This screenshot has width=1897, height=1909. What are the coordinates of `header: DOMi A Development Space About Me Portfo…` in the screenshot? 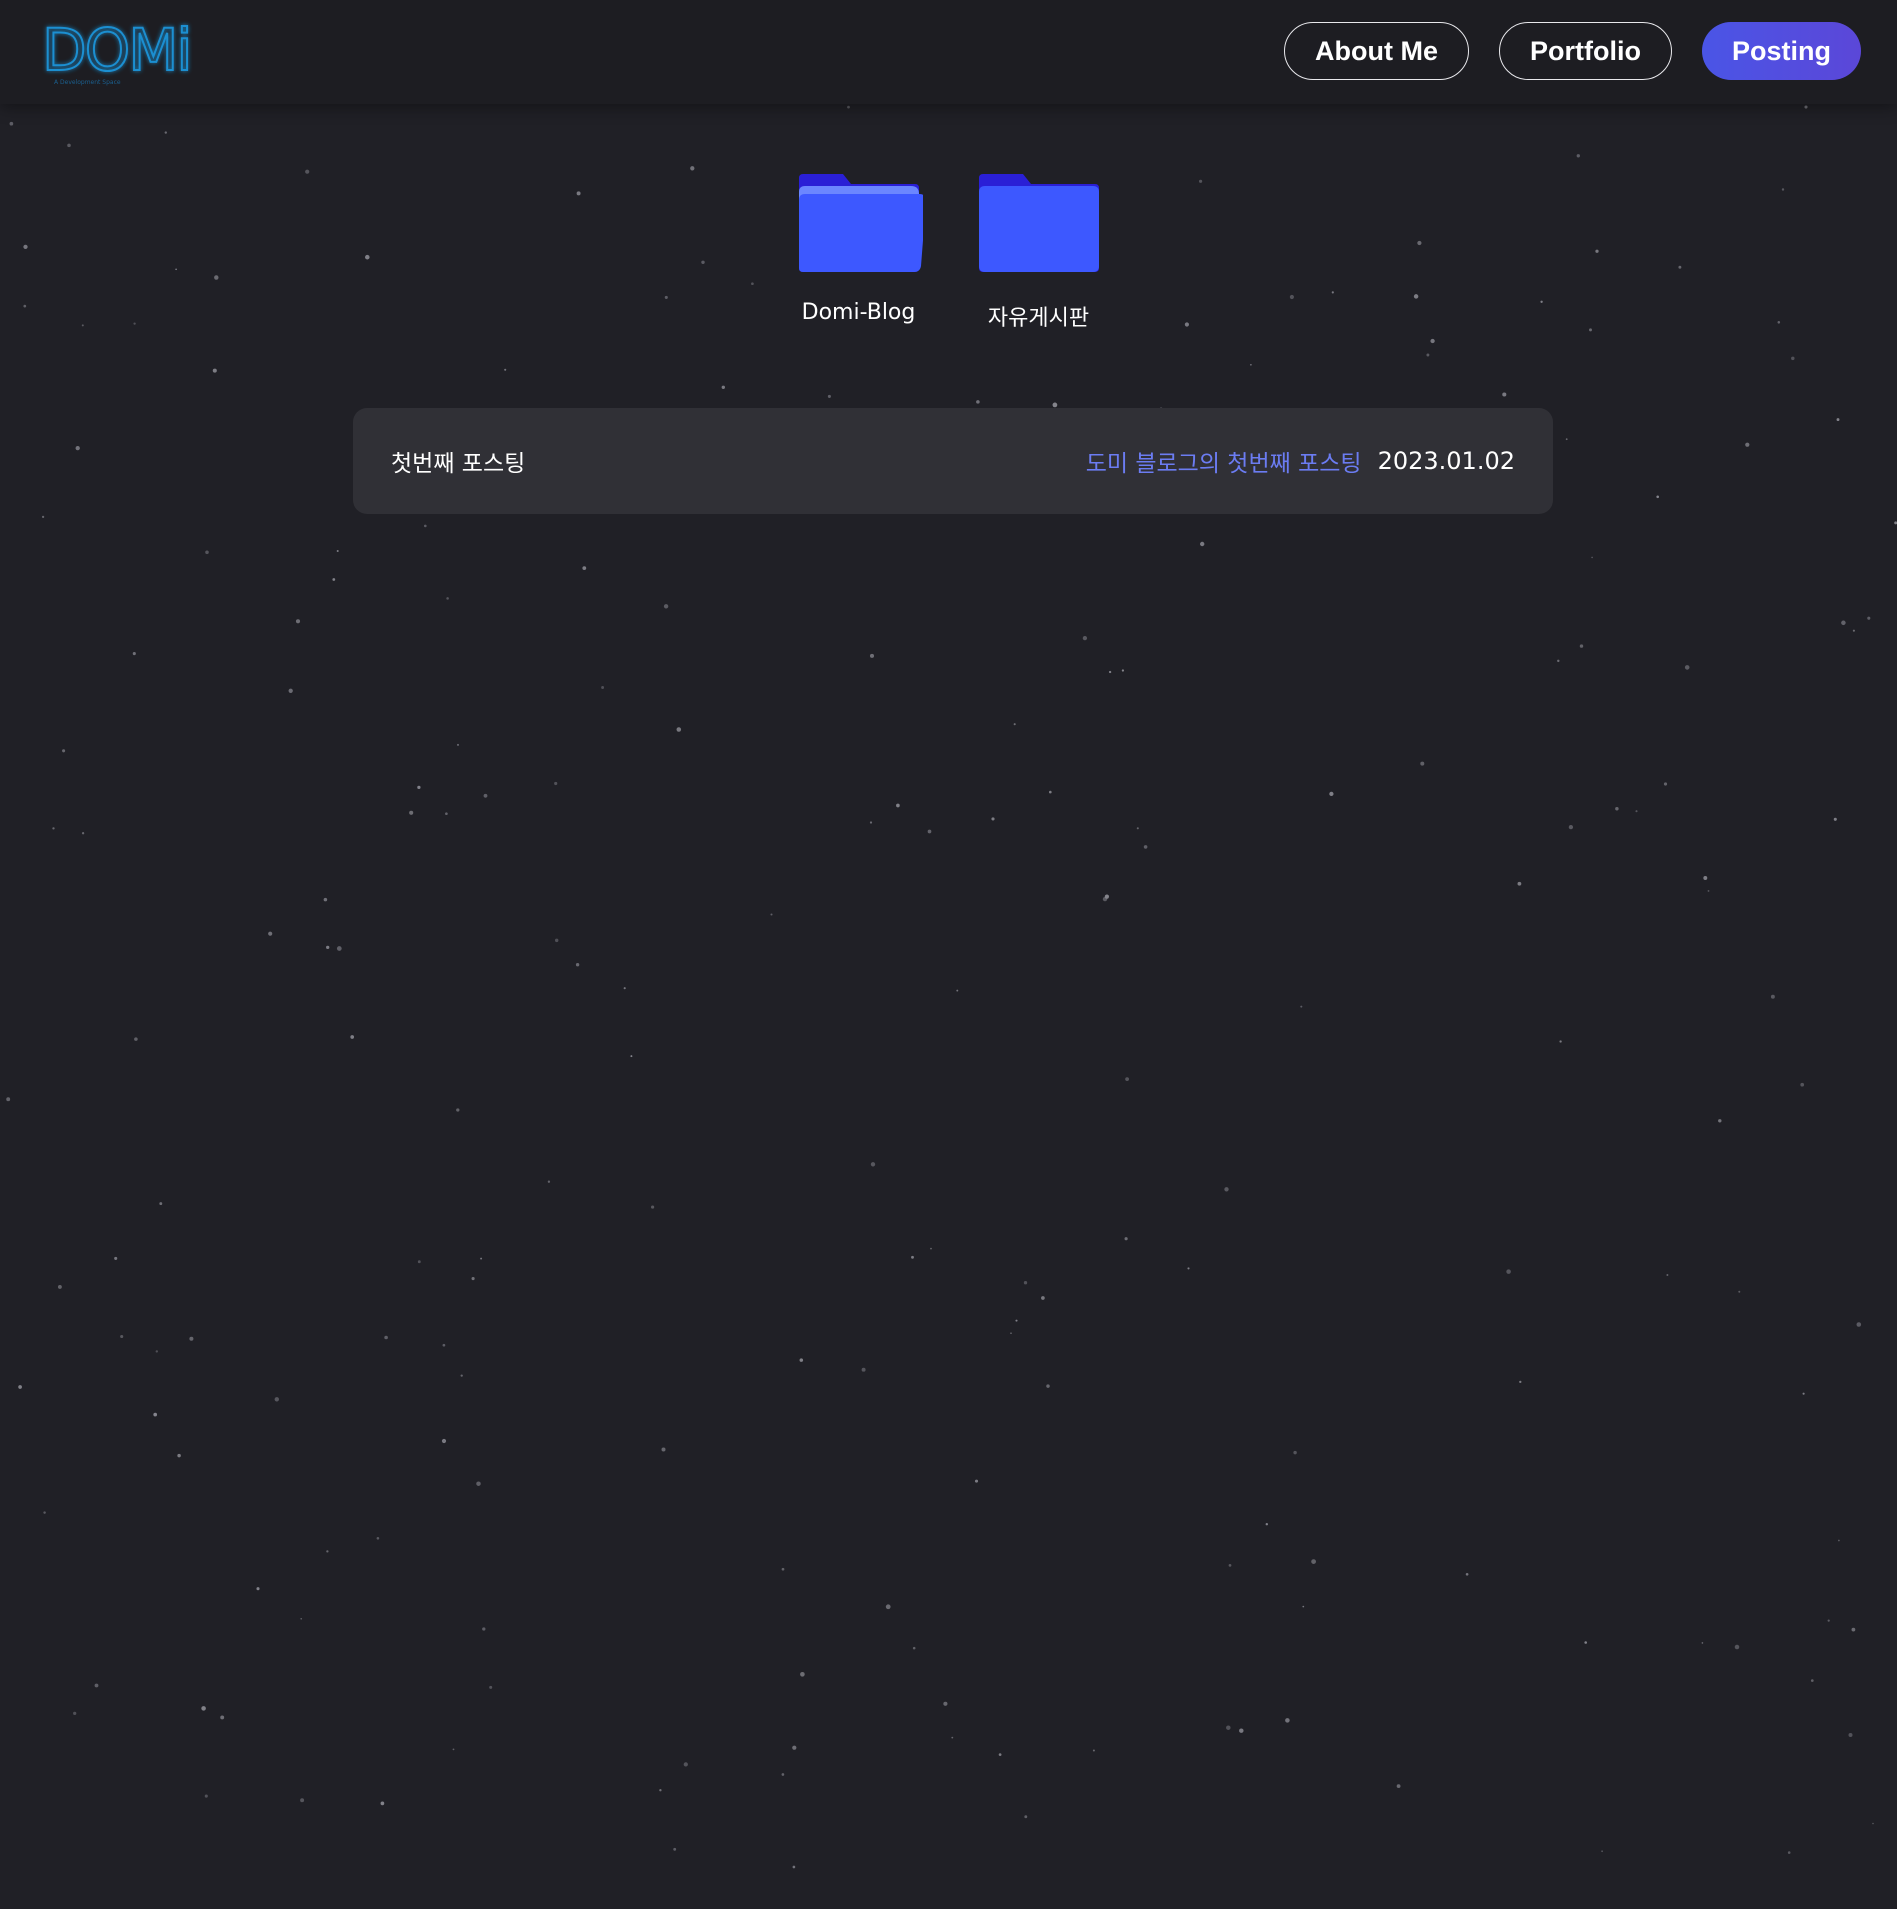 It's located at (948, 52).